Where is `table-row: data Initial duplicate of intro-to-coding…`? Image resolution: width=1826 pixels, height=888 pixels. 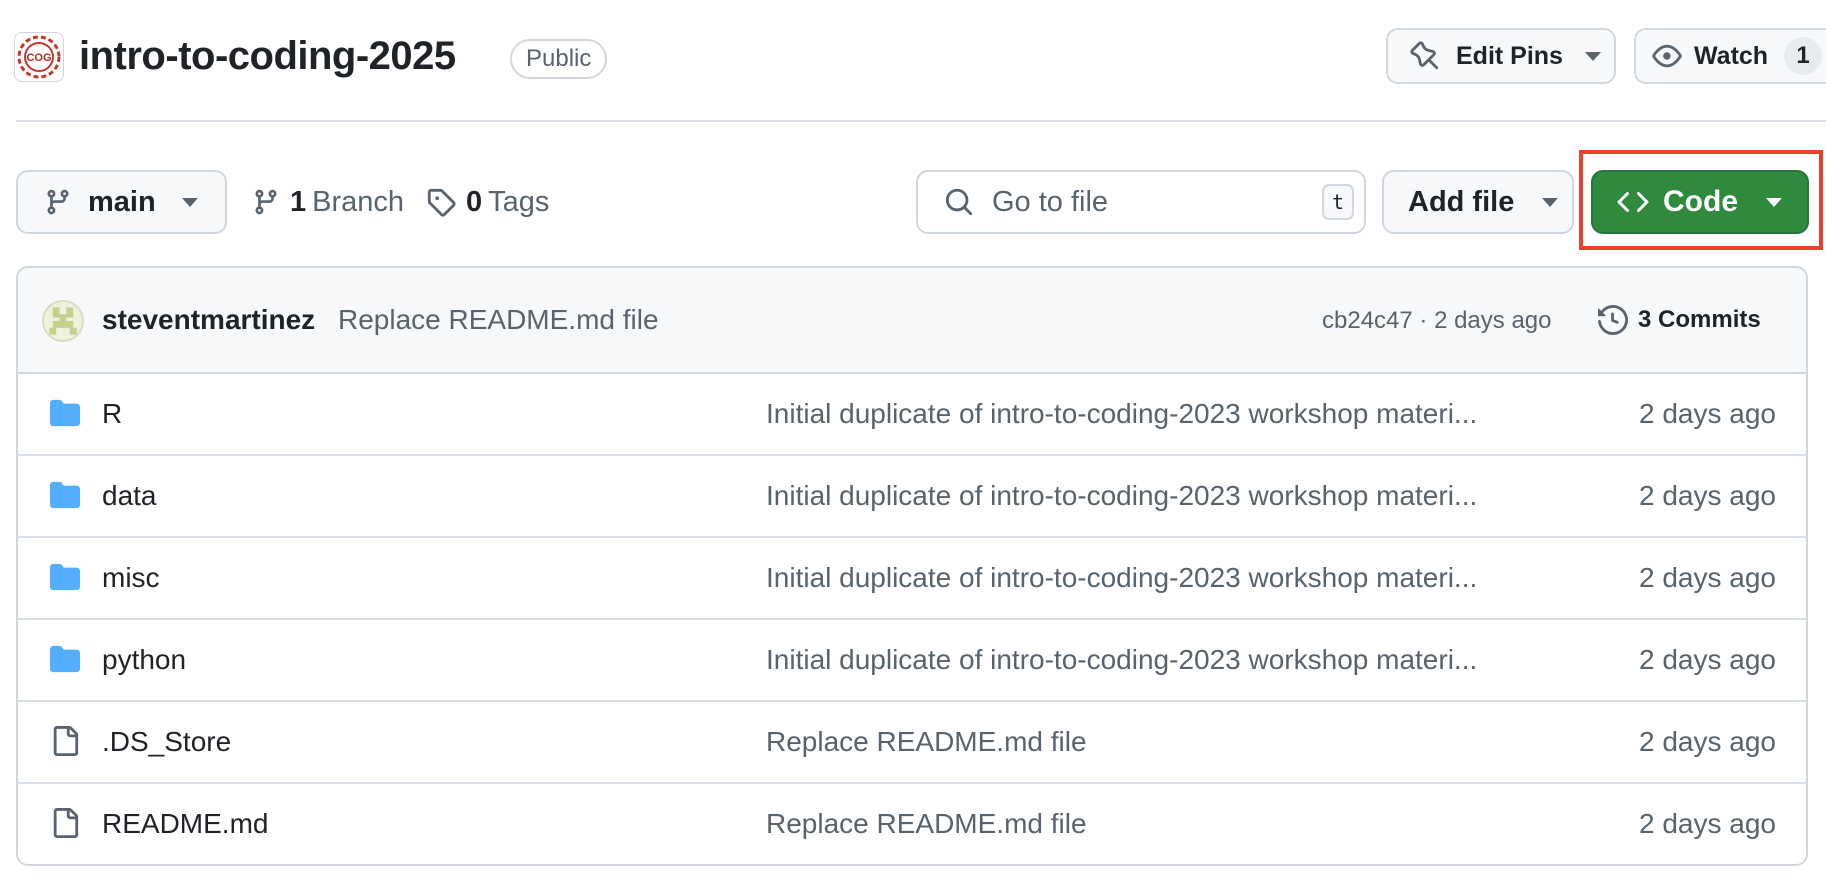 table-row: data Initial duplicate of intro-to-coding… is located at coordinates (912, 497).